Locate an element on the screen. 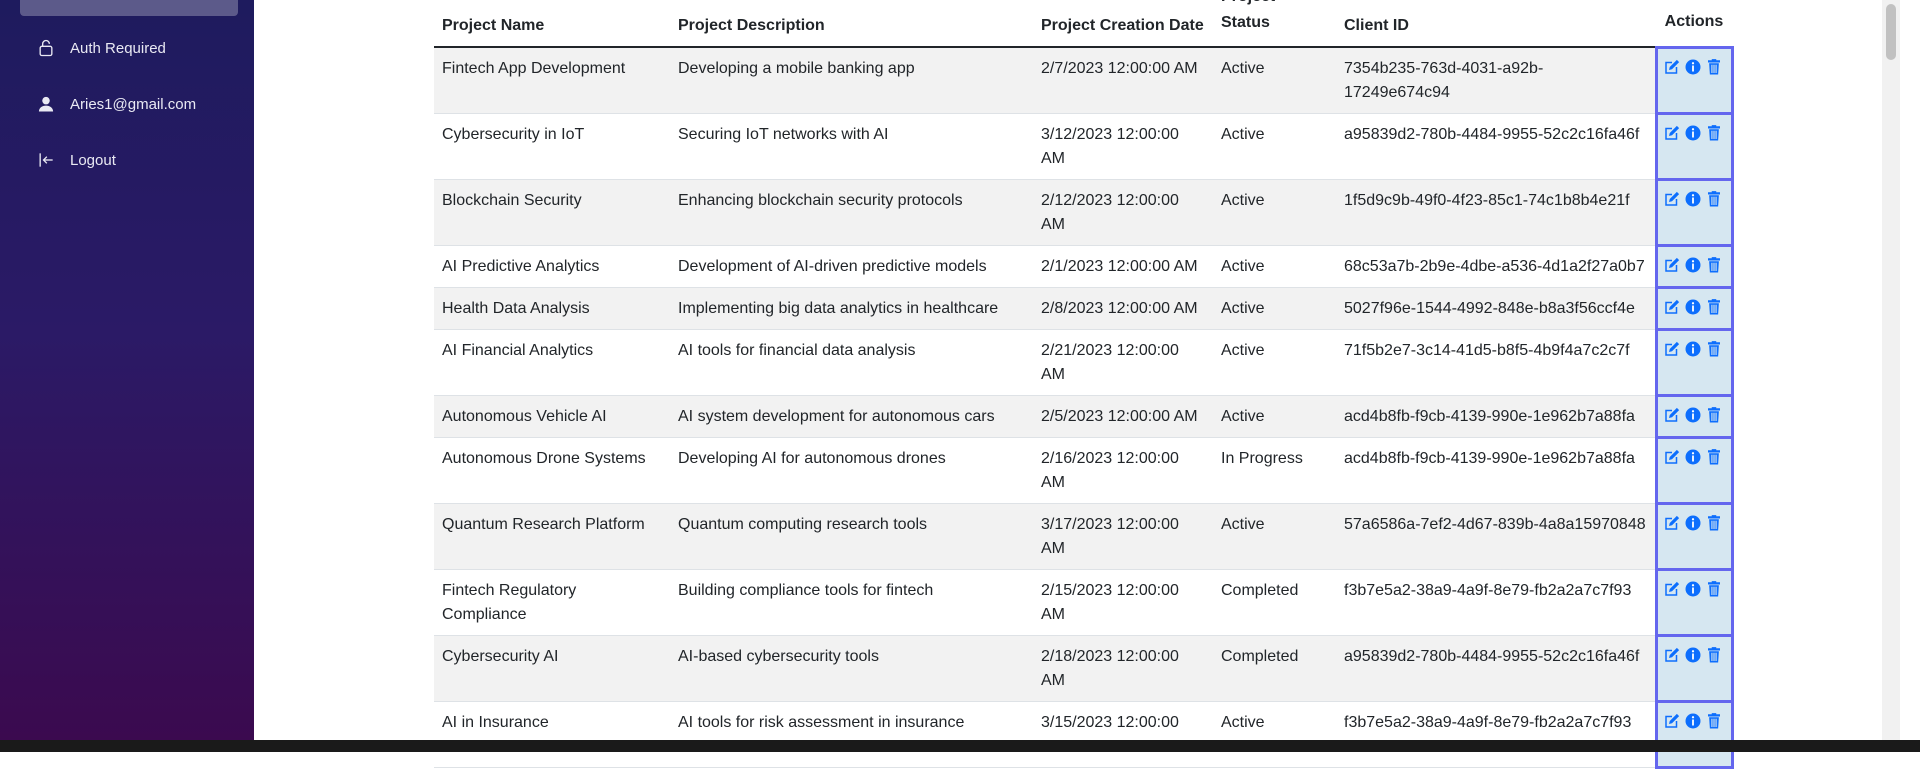 The image size is (1920, 769). cell-client-id: 7354b235-763d-4031-a92b-17249e674c94 is located at coordinates (1496, 80).